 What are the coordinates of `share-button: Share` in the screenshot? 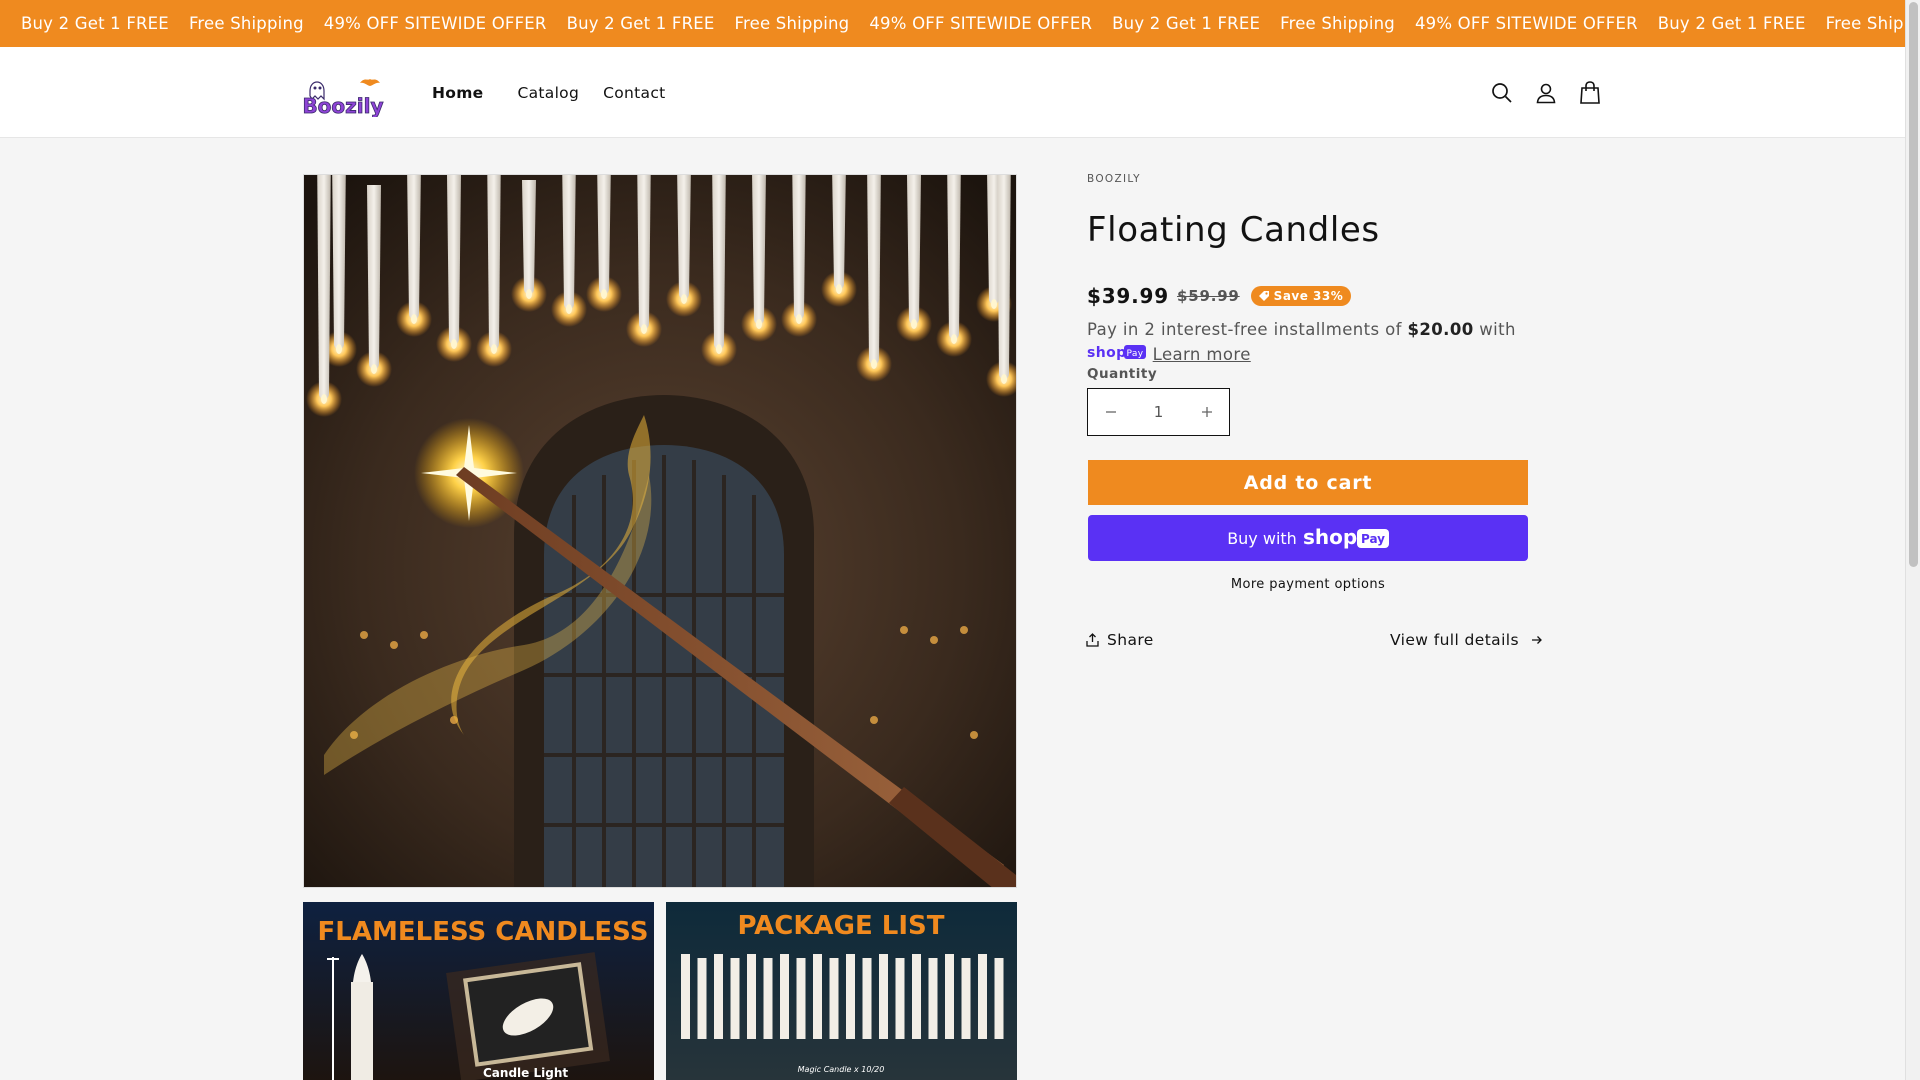 It's located at (1120, 640).